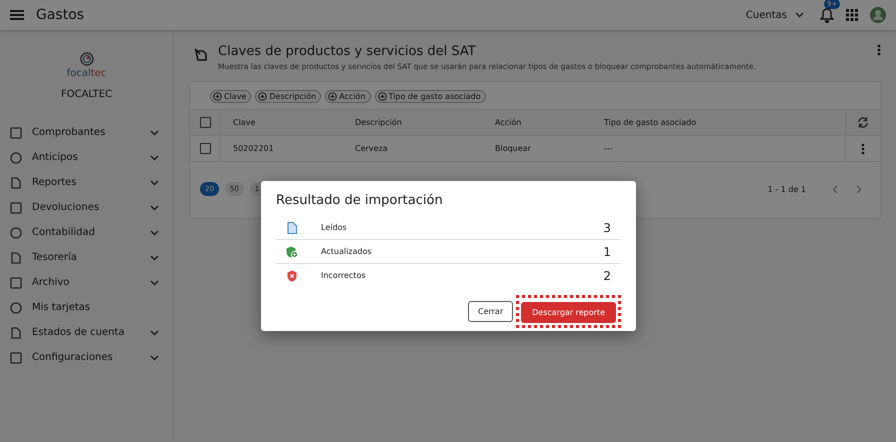  I want to click on shield-plus-icon, so click(292, 252).